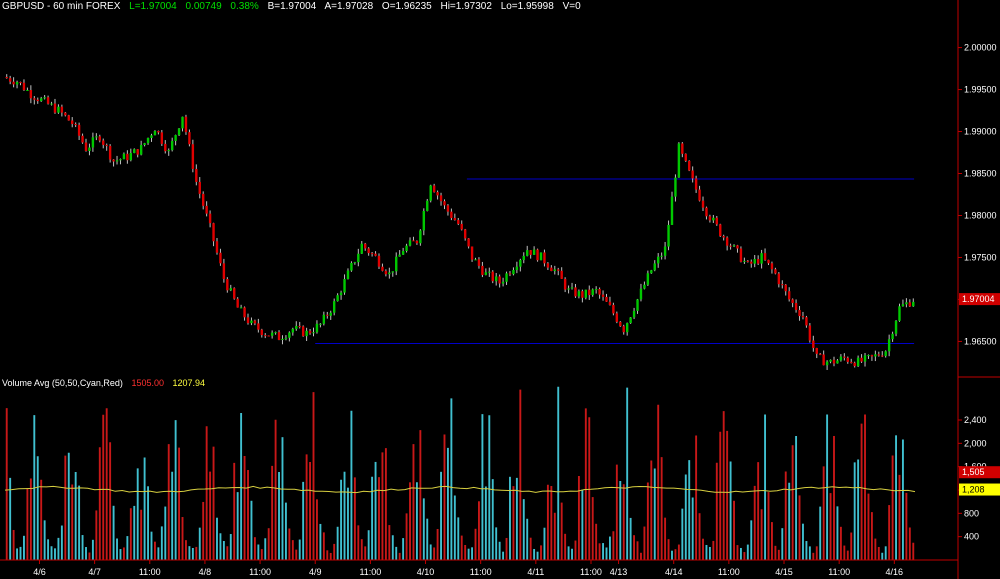 This screenshot has height=579, width=1000. Describe the element at coordinates (203, 6) in the screenshot. I see `change-value: 0.00749` at that location.